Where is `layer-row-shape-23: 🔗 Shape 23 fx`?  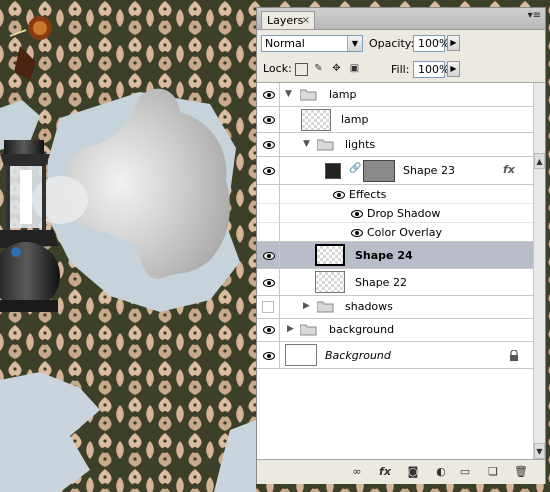 layer-row-shape-23: 🔗 Shape 23 fx is located at coordinates (395, 171).